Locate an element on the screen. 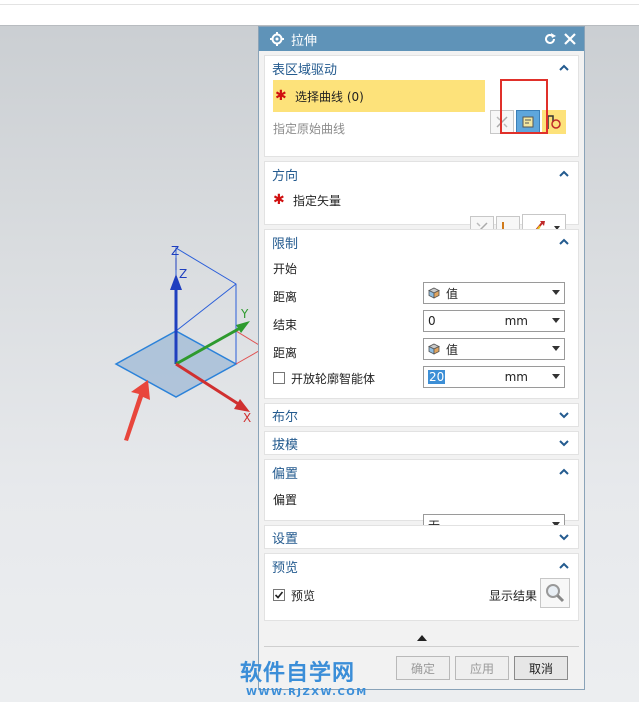  section-title: 拔模 is located at coordinates (285, 445).